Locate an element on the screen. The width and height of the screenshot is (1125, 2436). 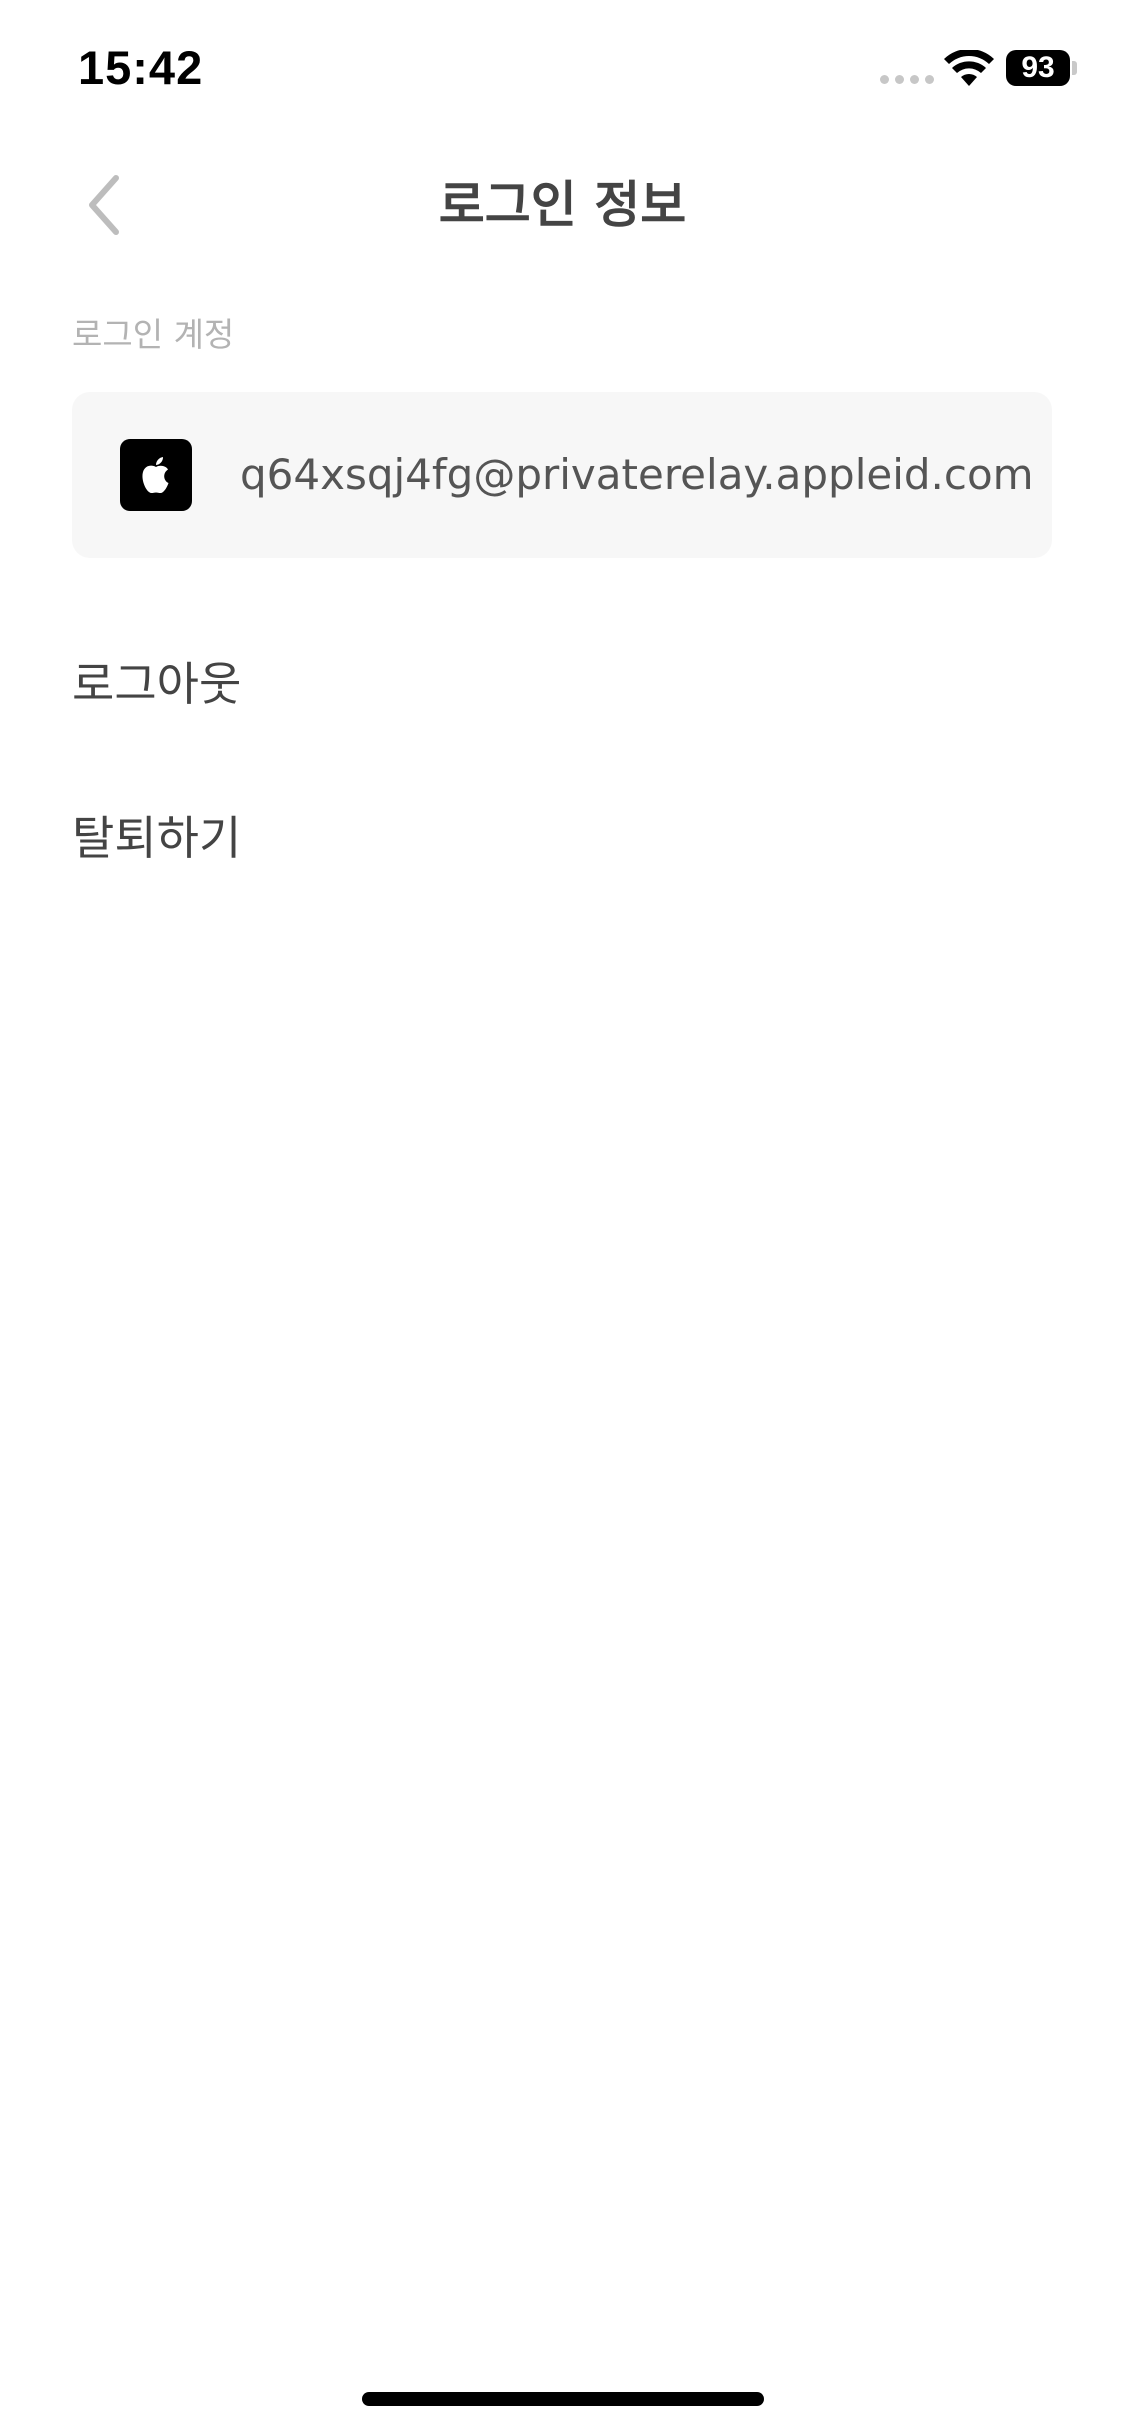
battery-icon: 93 is located at coordinates (1038, 68).